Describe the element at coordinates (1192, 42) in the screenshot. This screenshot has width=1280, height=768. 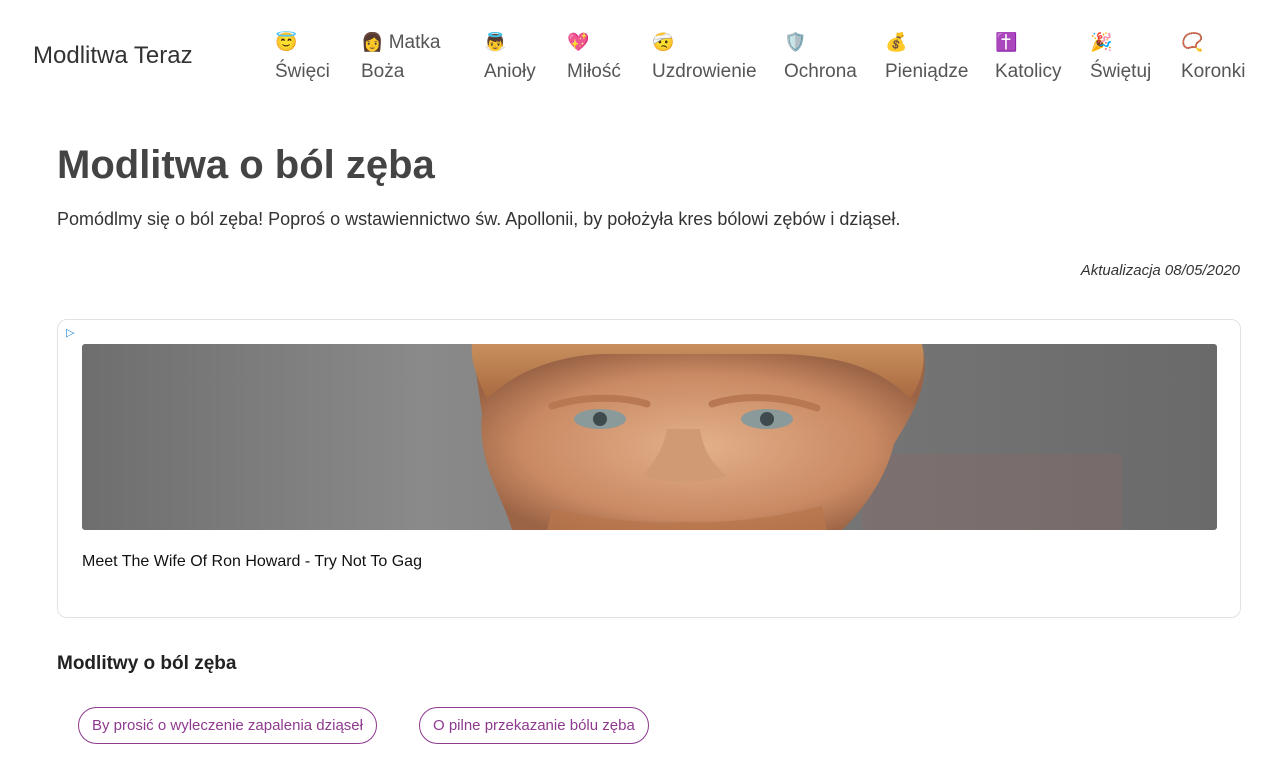
I see `rosary-icon: 📿` at that location.